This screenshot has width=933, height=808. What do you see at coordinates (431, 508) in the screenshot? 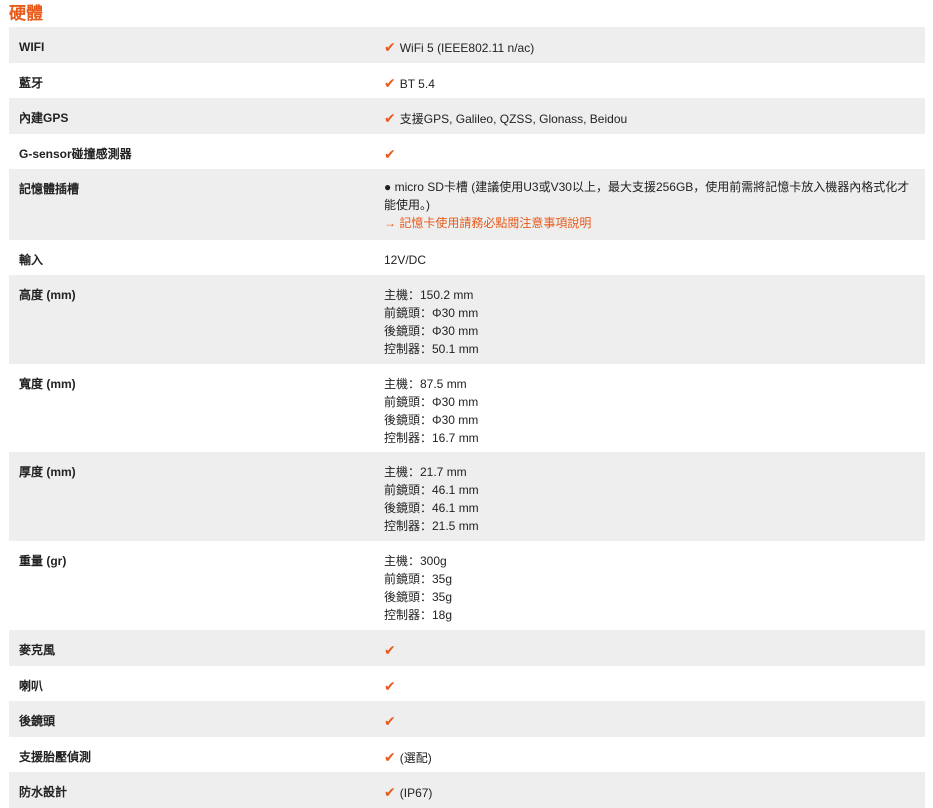
I see `spec-value-line: 後鏡頭：46.1 mm` at bounding box center [431, 508].